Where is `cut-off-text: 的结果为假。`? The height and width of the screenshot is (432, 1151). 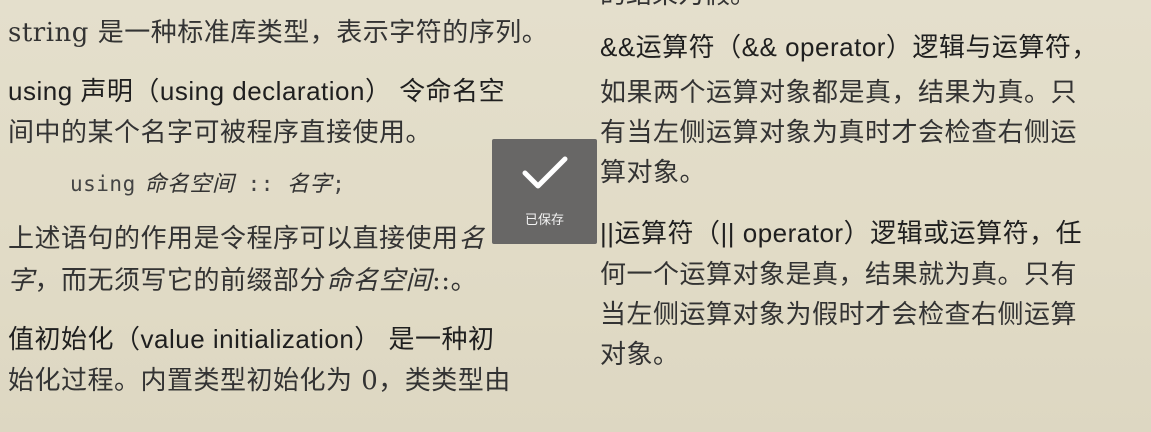
cut-off-text: 的结果为假。 is located at coordinates (678, 5).